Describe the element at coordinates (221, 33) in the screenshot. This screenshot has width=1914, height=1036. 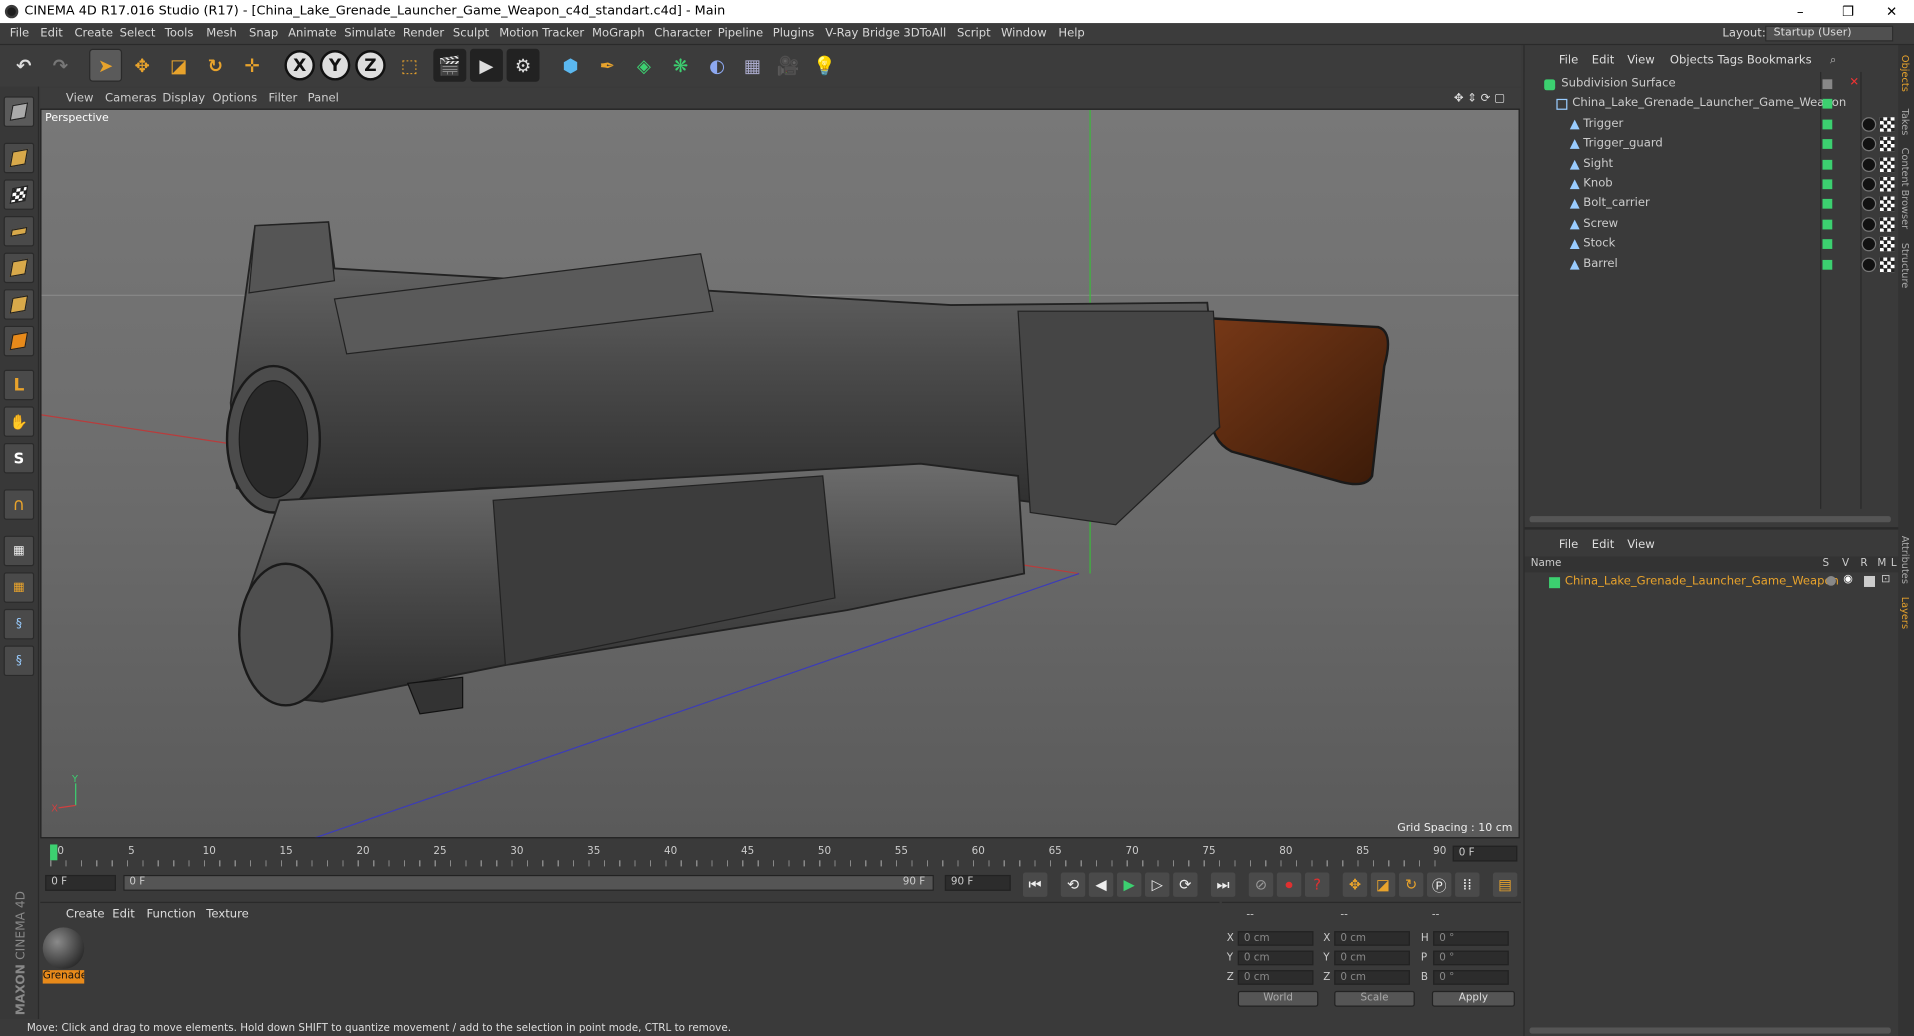
I see `menu-mesh: Mesh` at that location.